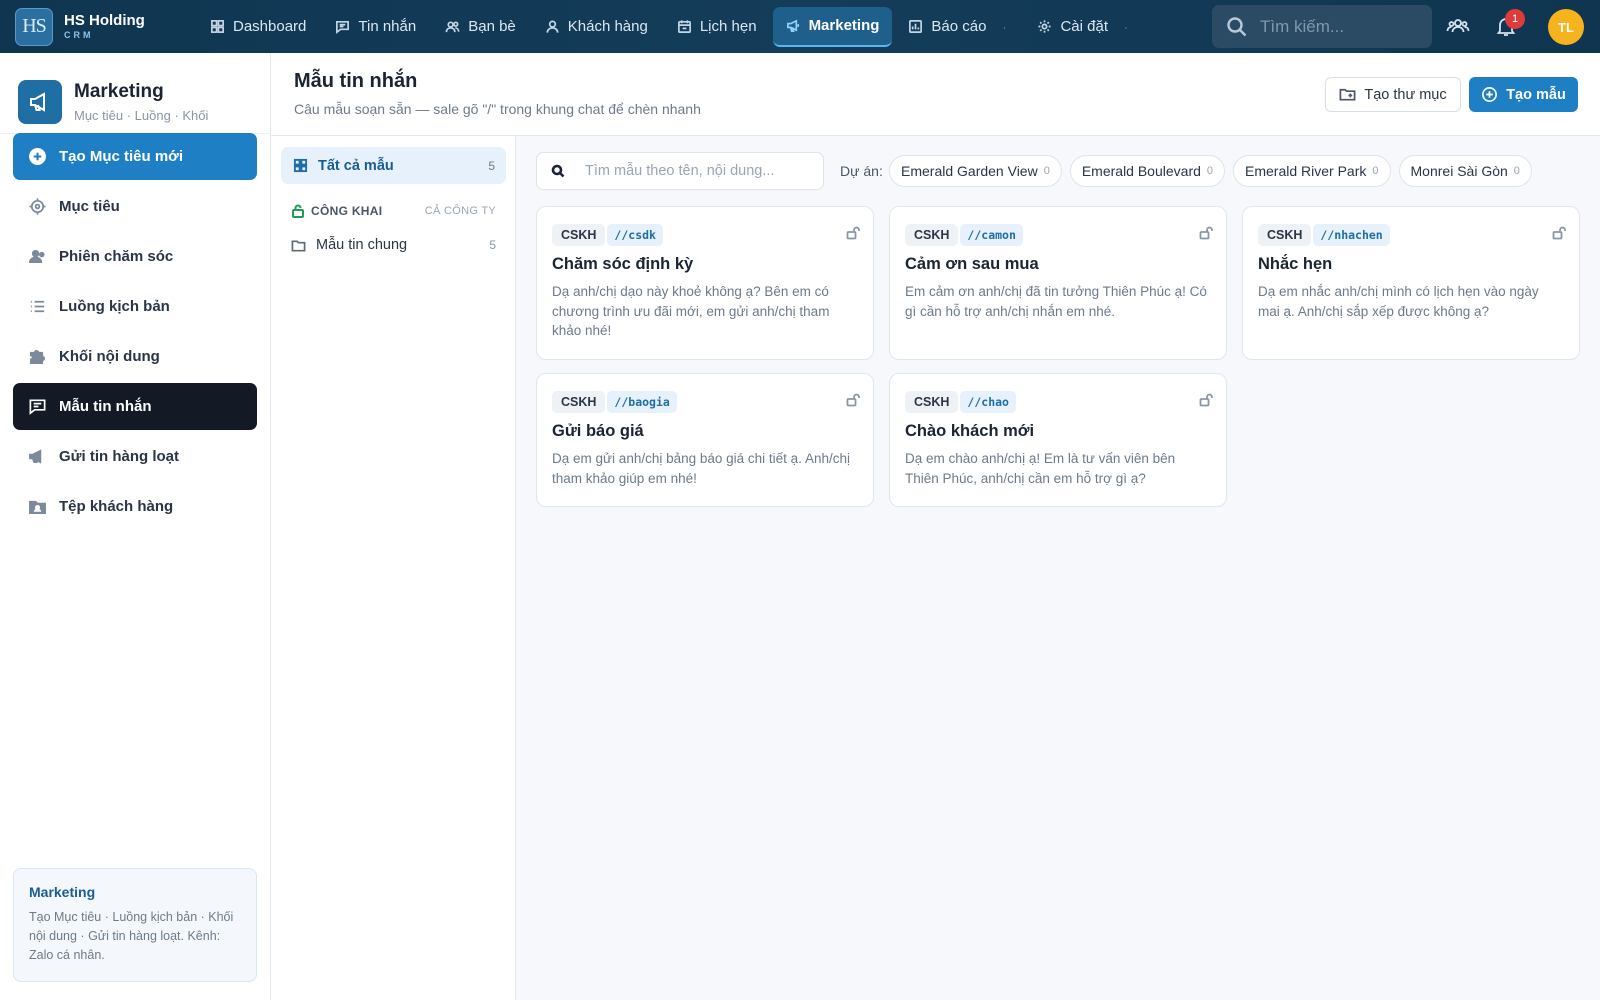 The width and height of the screenshot is (1600, 1000). I want to click on folder-group-label: CÔNG KHAI, so click(347, 211).